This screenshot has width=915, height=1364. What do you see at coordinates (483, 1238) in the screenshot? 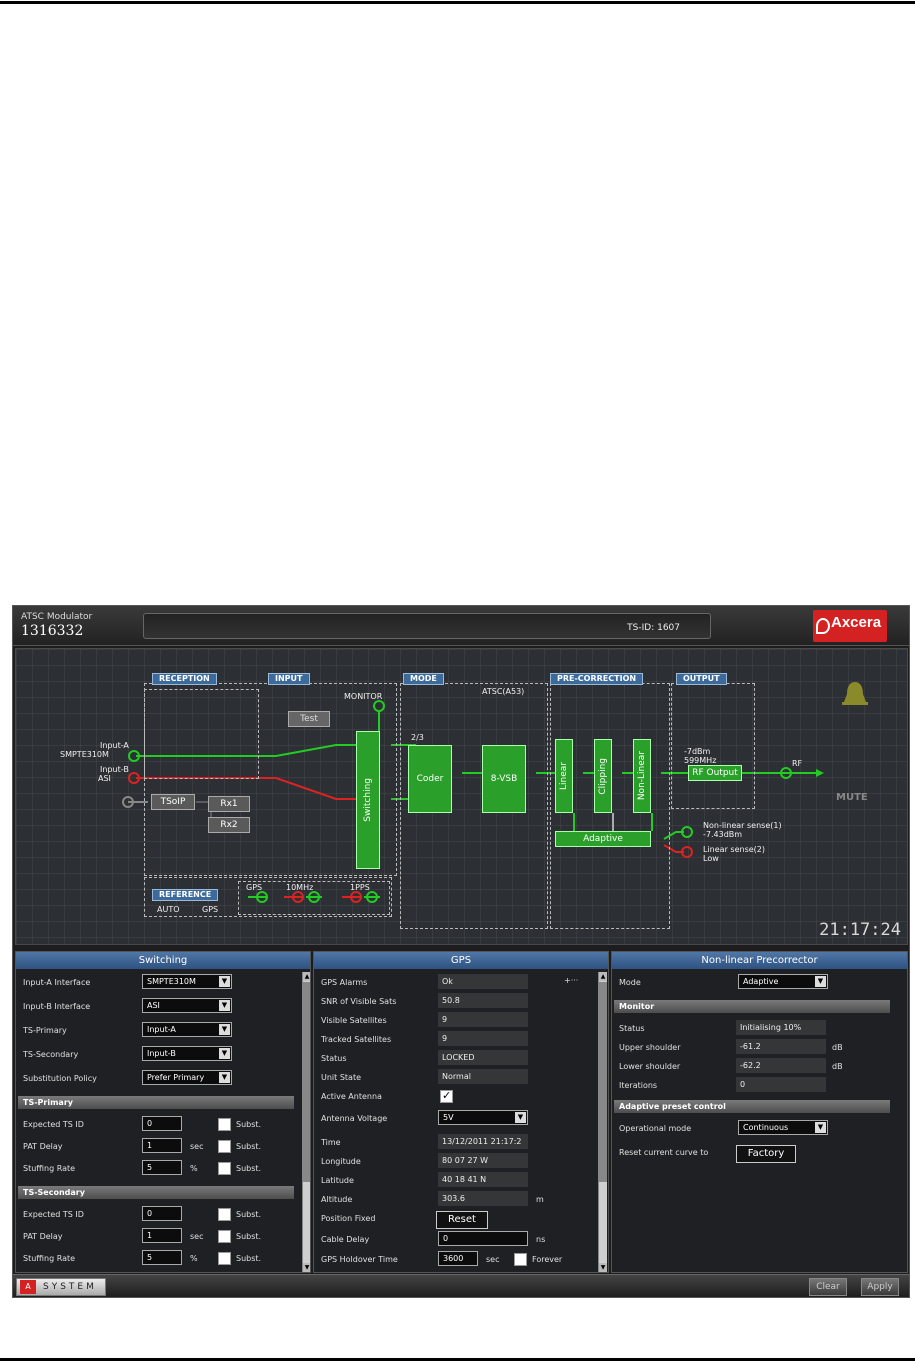
I see `cable-delay-input: 0` at bounding box center [483, 1238].